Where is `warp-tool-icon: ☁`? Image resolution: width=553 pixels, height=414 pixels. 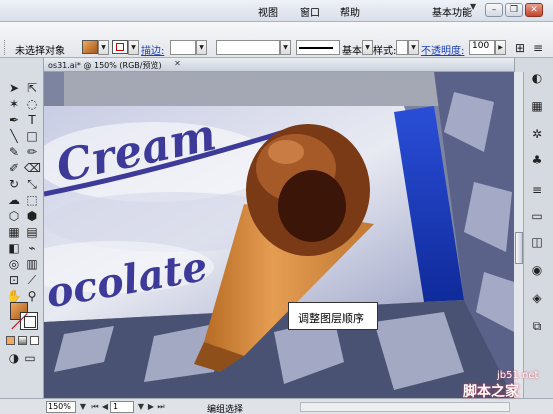
warp-tool-icon: ☁ is located at coordinates (14, 200).